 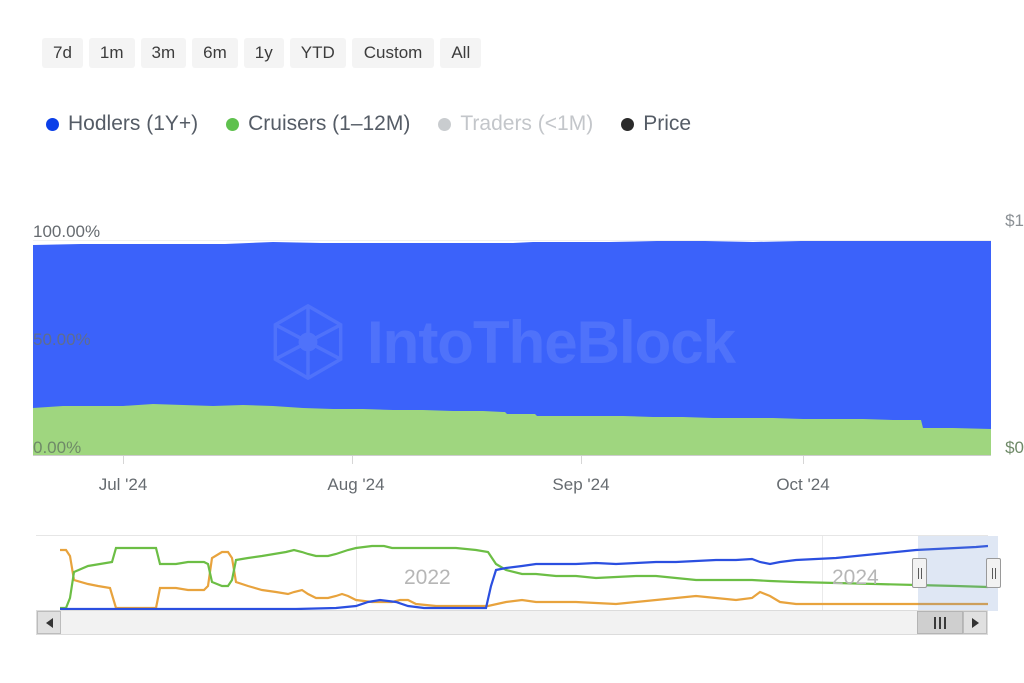 What do you see at coordinates (123, 460) in the screenshot?
I see `x-tick-jul` at bounding box center [123, 460].